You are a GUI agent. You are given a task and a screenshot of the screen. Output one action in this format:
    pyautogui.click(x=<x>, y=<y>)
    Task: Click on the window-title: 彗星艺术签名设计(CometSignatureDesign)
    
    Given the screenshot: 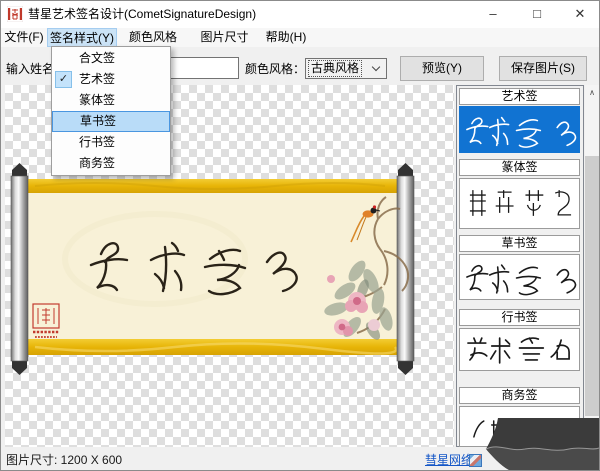 What is the action you would take?
    pyautogui.click(x=142, y=14)
    